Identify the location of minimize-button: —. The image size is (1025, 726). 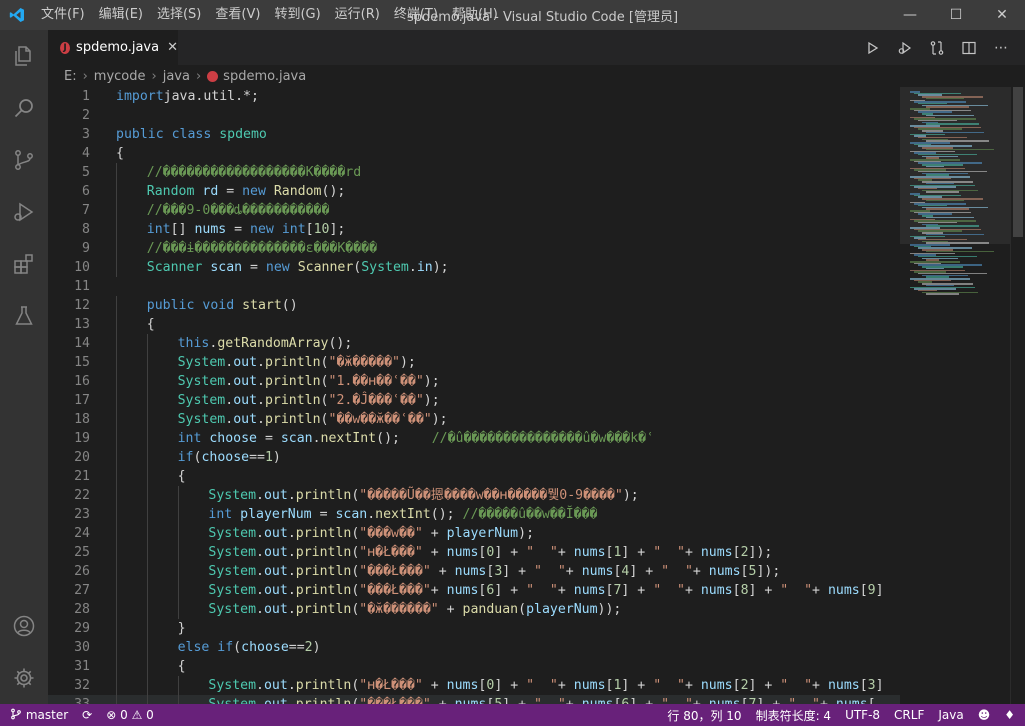
(910, 15).